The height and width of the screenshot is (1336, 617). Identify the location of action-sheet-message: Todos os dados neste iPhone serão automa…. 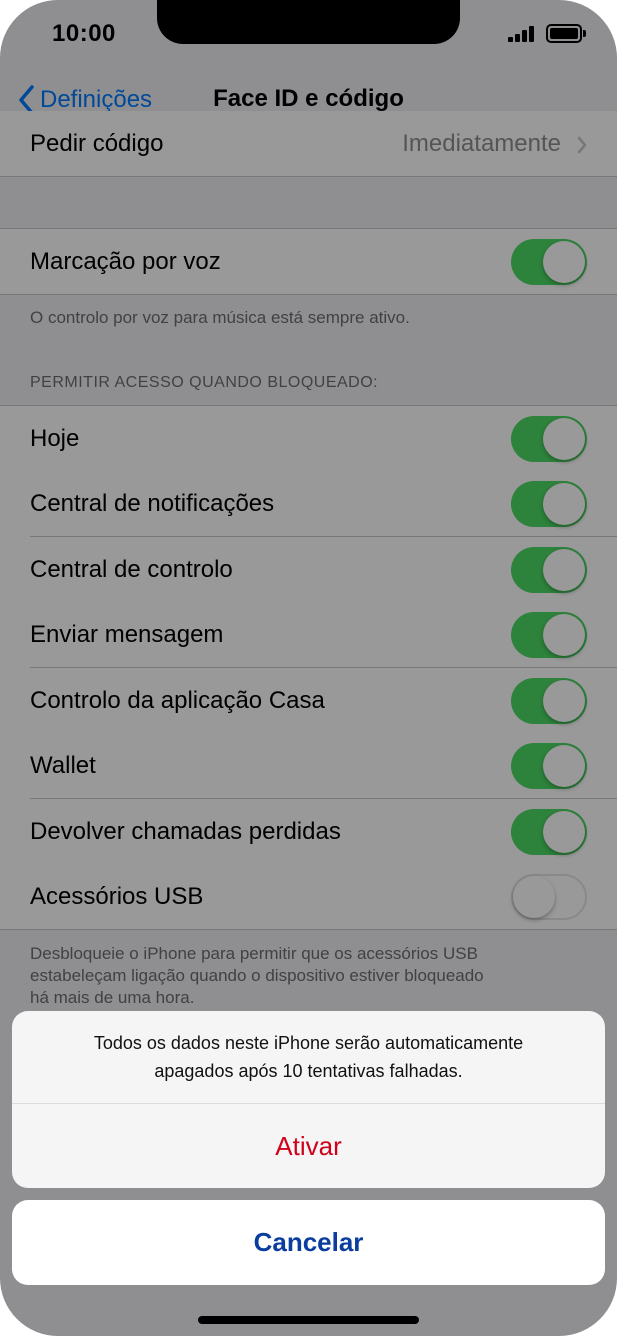
(308, 1057).